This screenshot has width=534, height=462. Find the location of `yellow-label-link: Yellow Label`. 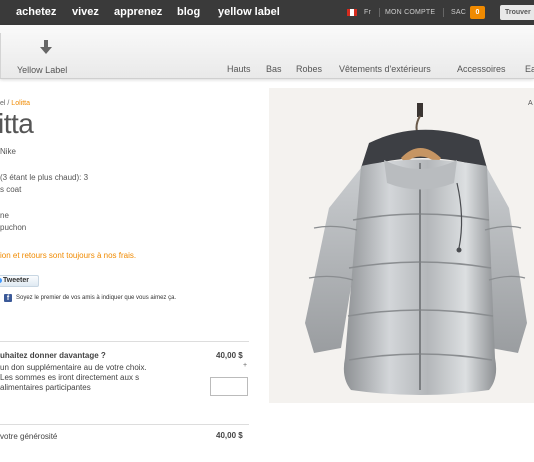

yellow-label-link: Yellow Label is located at coordinates (42, 70).